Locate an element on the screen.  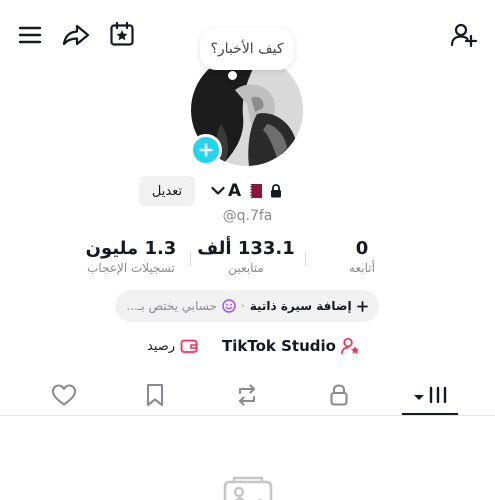
tab-videos-grid is located at coordinates (430, 395).